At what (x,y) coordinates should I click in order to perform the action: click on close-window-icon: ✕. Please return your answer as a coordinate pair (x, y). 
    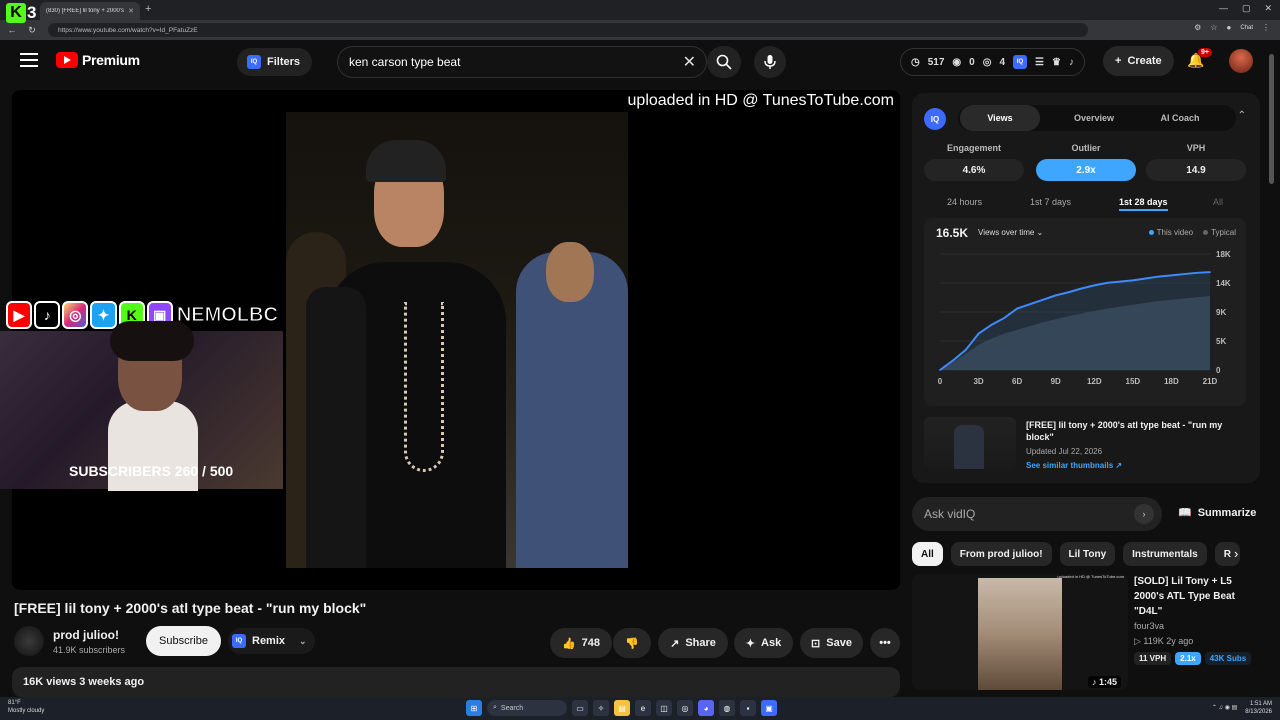
    Looking at the image, I should click on (1268, 8).